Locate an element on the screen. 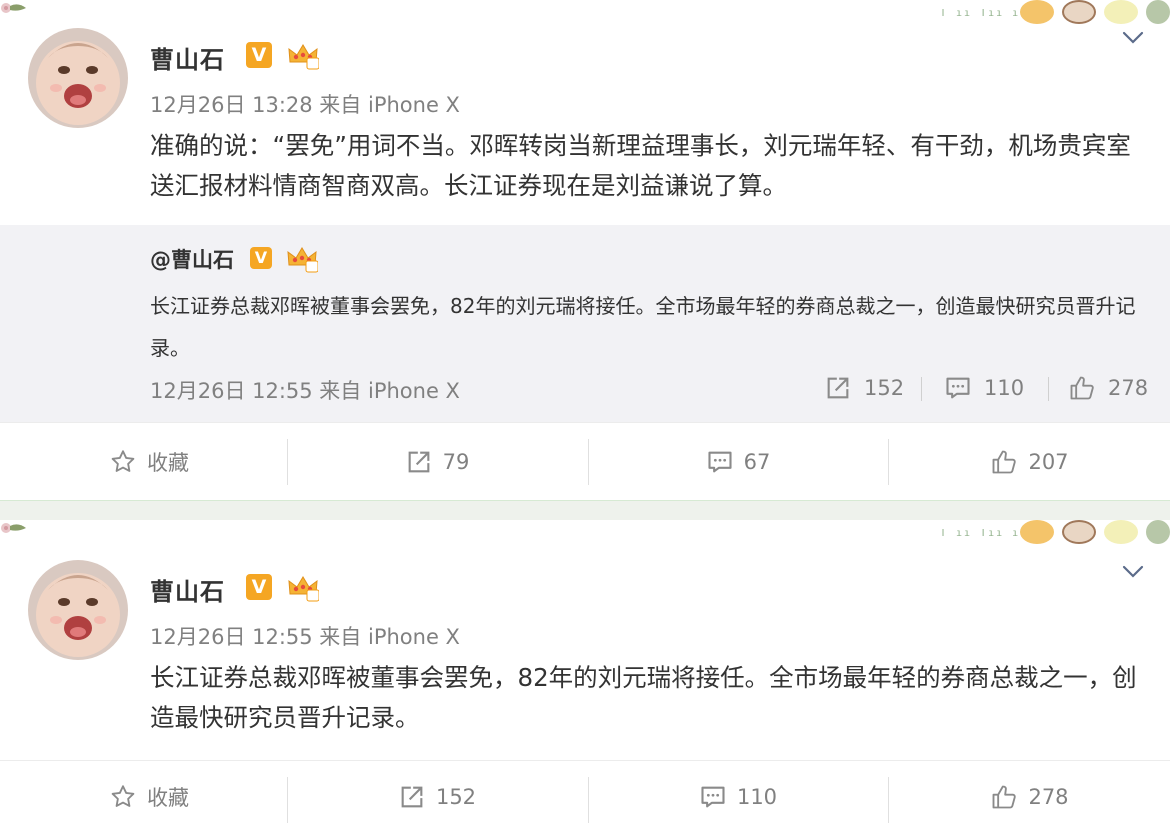 The height and width of the screenshot is (832, 1170). action-bar: 收藏 152 110 278 is located at coordinates (585, 796).